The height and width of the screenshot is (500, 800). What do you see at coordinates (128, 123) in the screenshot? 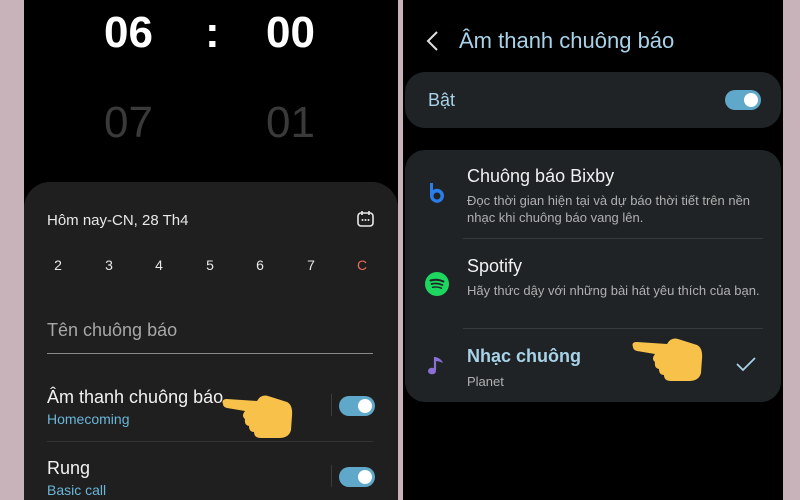
I see `hour-next: 07` at bounding box center [128, 123].